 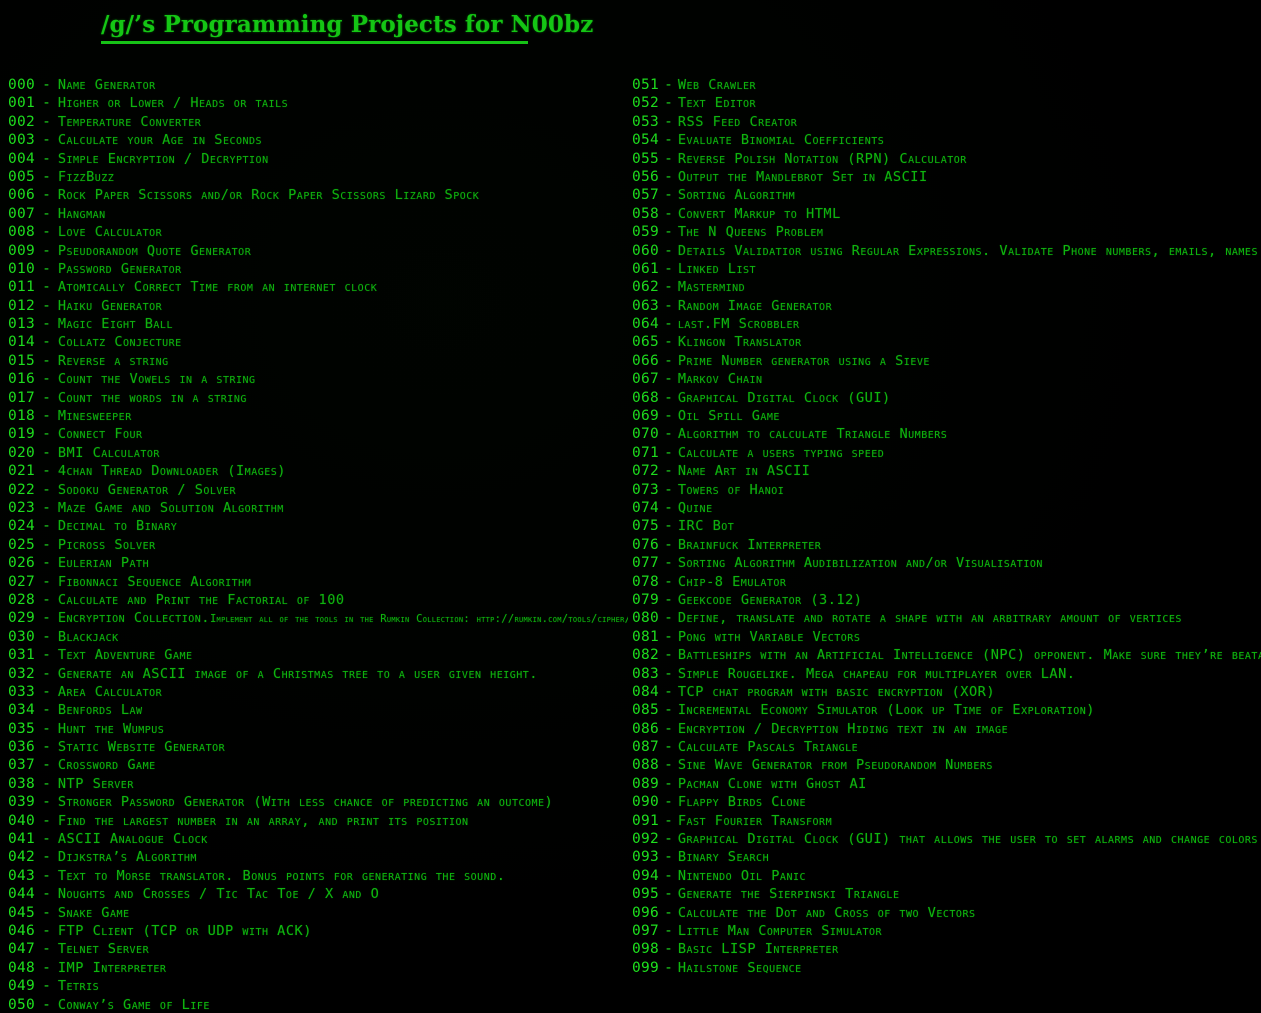 What do you see at coordinates (318, 746) in the screenshot?
I see `project-list-item: 036- Static Website Generator` at bounding box center [318, 746].